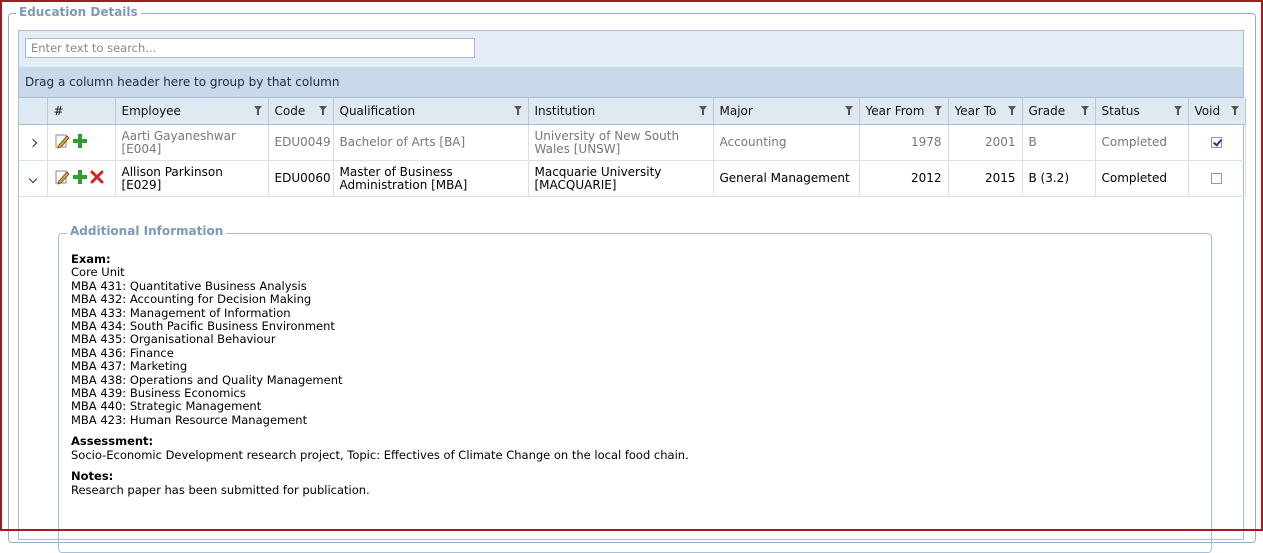  What do you see at coordinates (166, 406) in the screenshot?
I see `exam-line: MBA 440: Strategic Management` at bounding box center [166, 406].